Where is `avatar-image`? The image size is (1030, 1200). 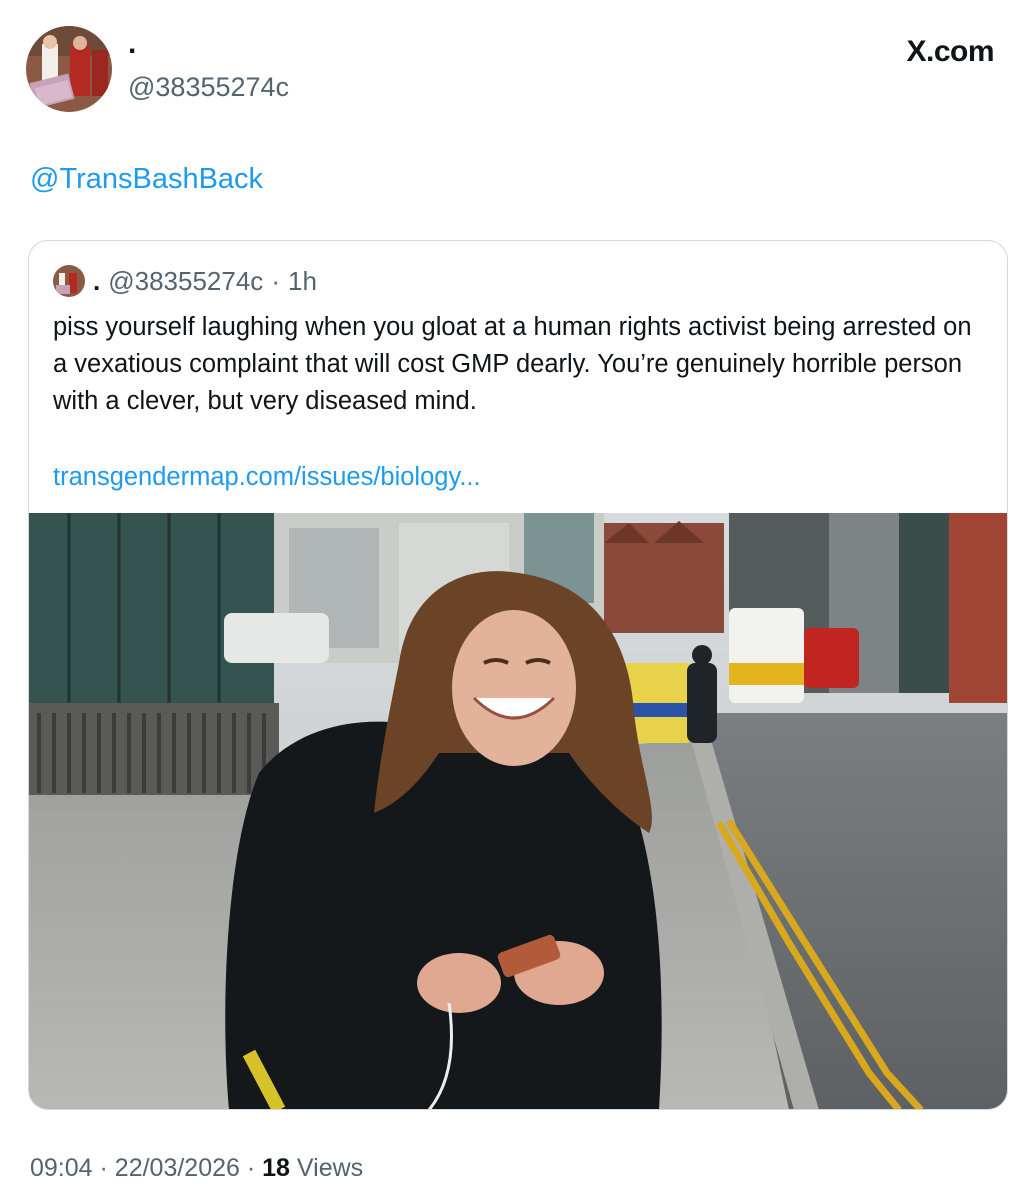 avatar-image is located at coordinates (69, 69).